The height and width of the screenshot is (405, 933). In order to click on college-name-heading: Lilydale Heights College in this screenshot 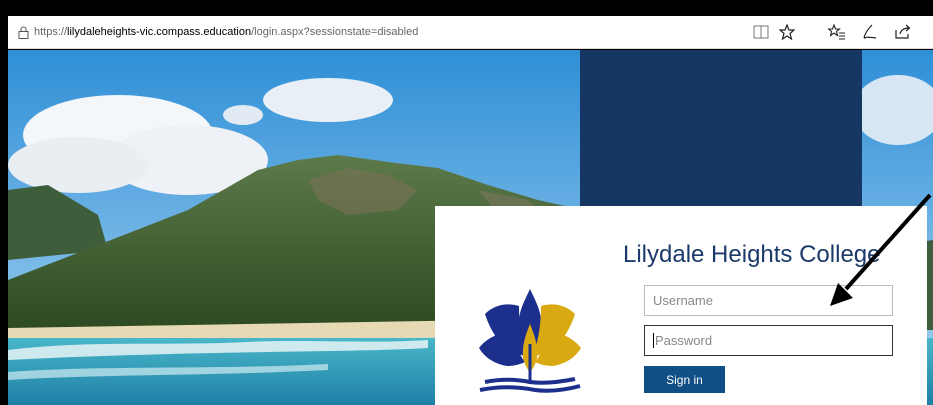, I will do `click(752, 254)`.